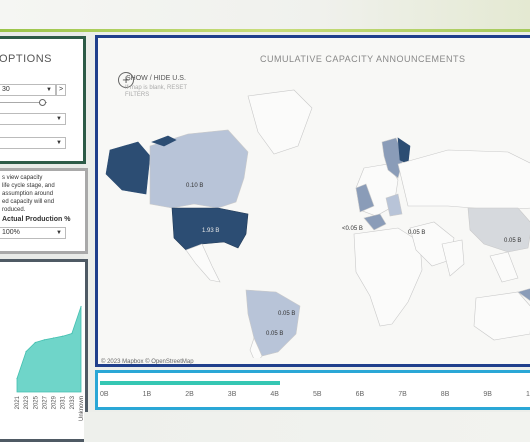 The width and height of the screenshot is (530, 442). What do you see at coordinates (307, 427) in the screenshot?
I see `bottom-bar` at bounding box center [307, 427].